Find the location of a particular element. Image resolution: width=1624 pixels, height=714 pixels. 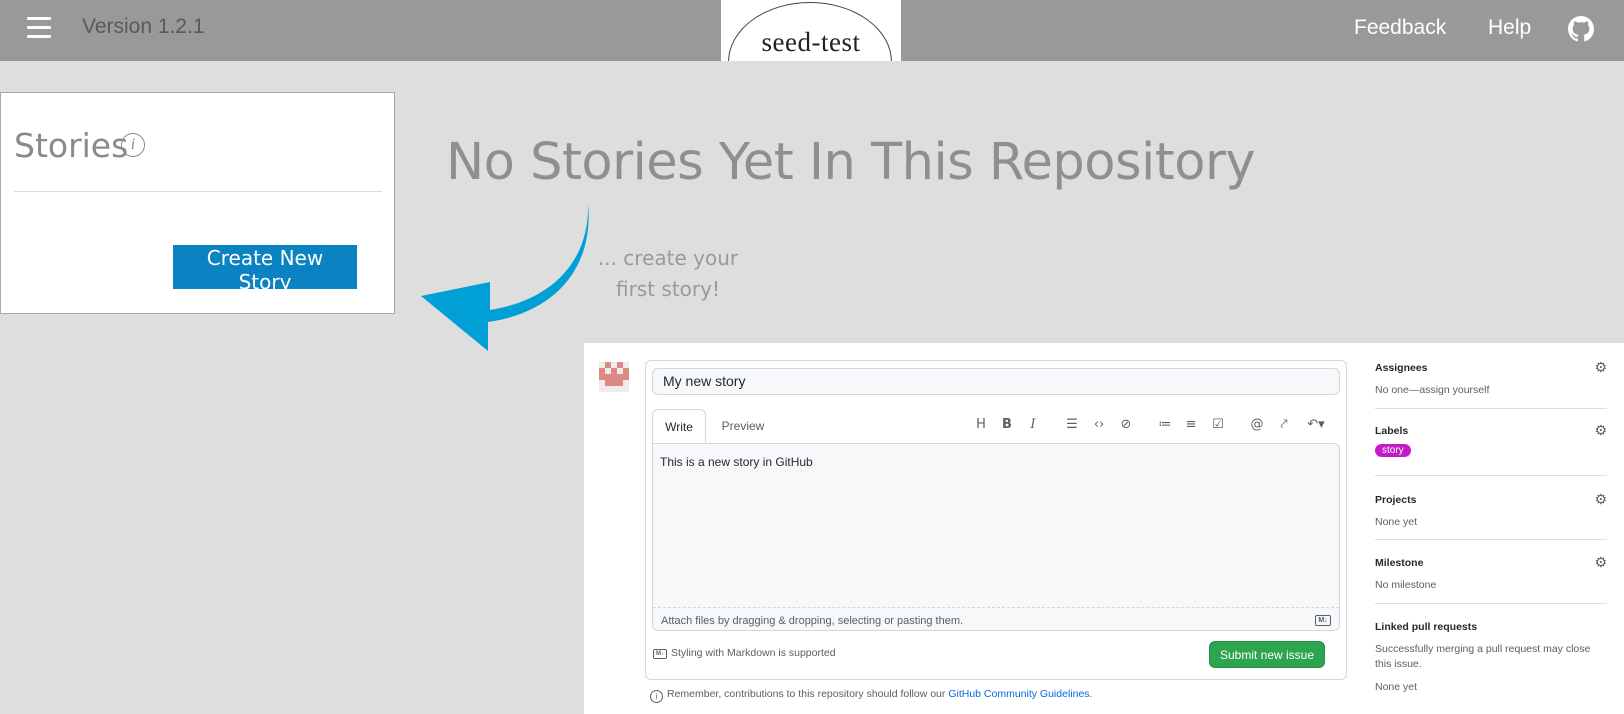

avatar is located at coordinates (614, 377).